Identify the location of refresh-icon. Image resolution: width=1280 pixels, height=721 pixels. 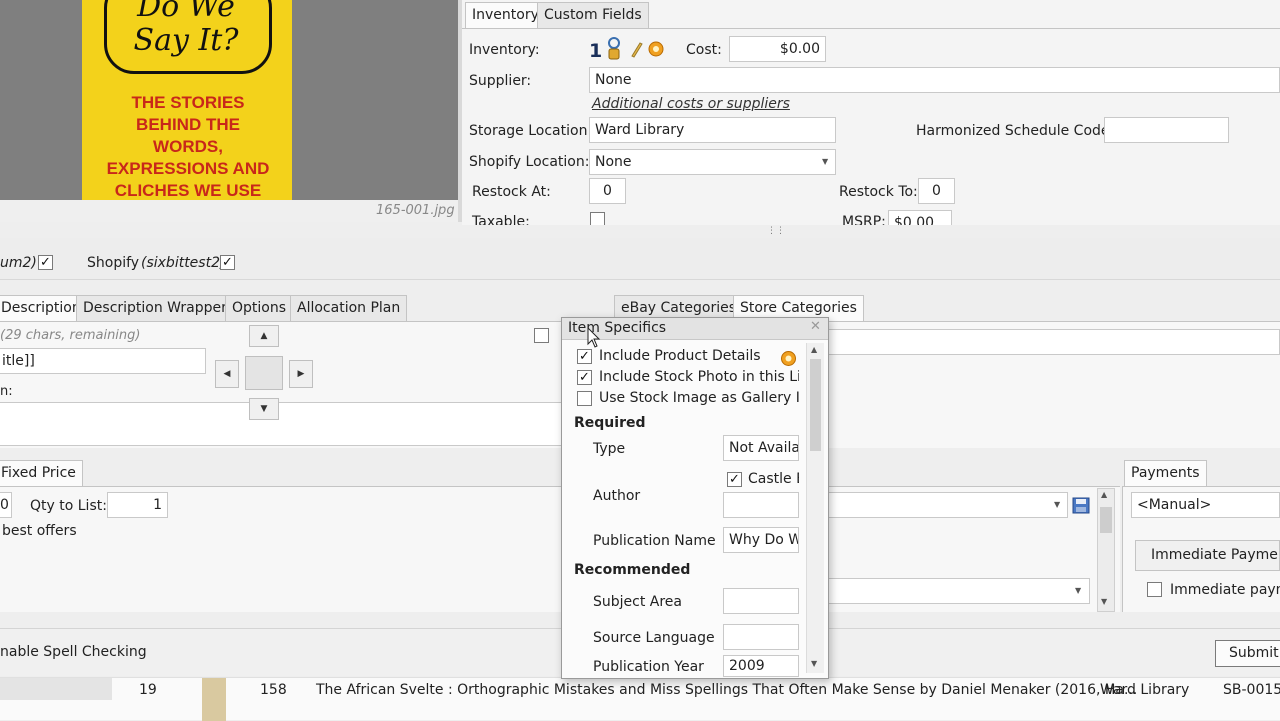
(788, 358).